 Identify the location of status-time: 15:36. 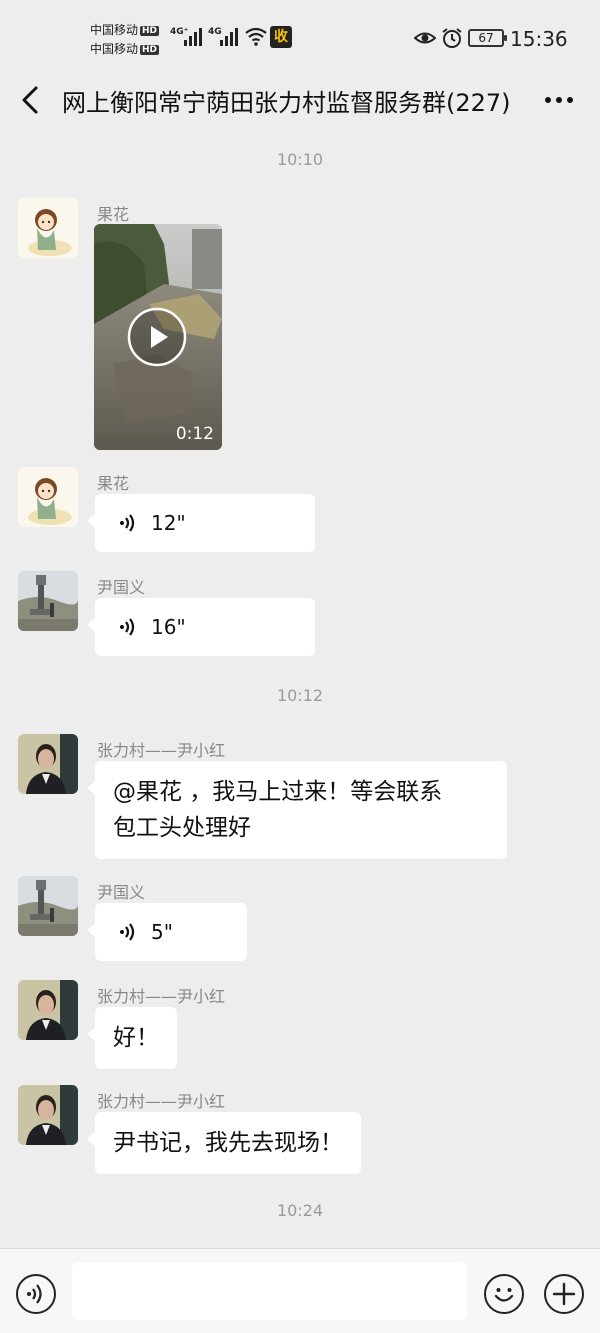
(539, 39).